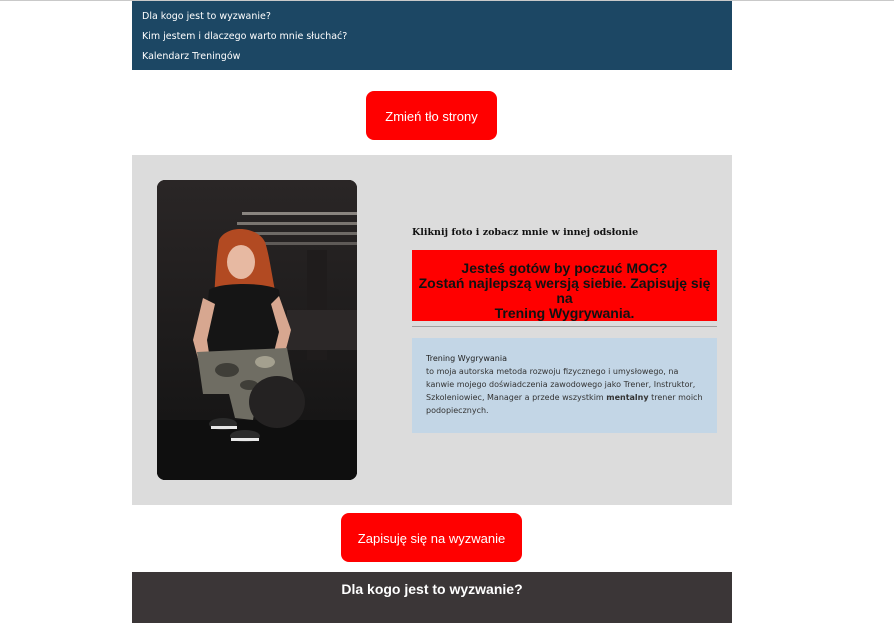 This screenshot has width=894, height=623. What do you see at coordinates (564, 268) in the screenshot?
I see `callout-line-1: Jesteś gotów by poczuć MOC?` at bounding box center [564, 268].